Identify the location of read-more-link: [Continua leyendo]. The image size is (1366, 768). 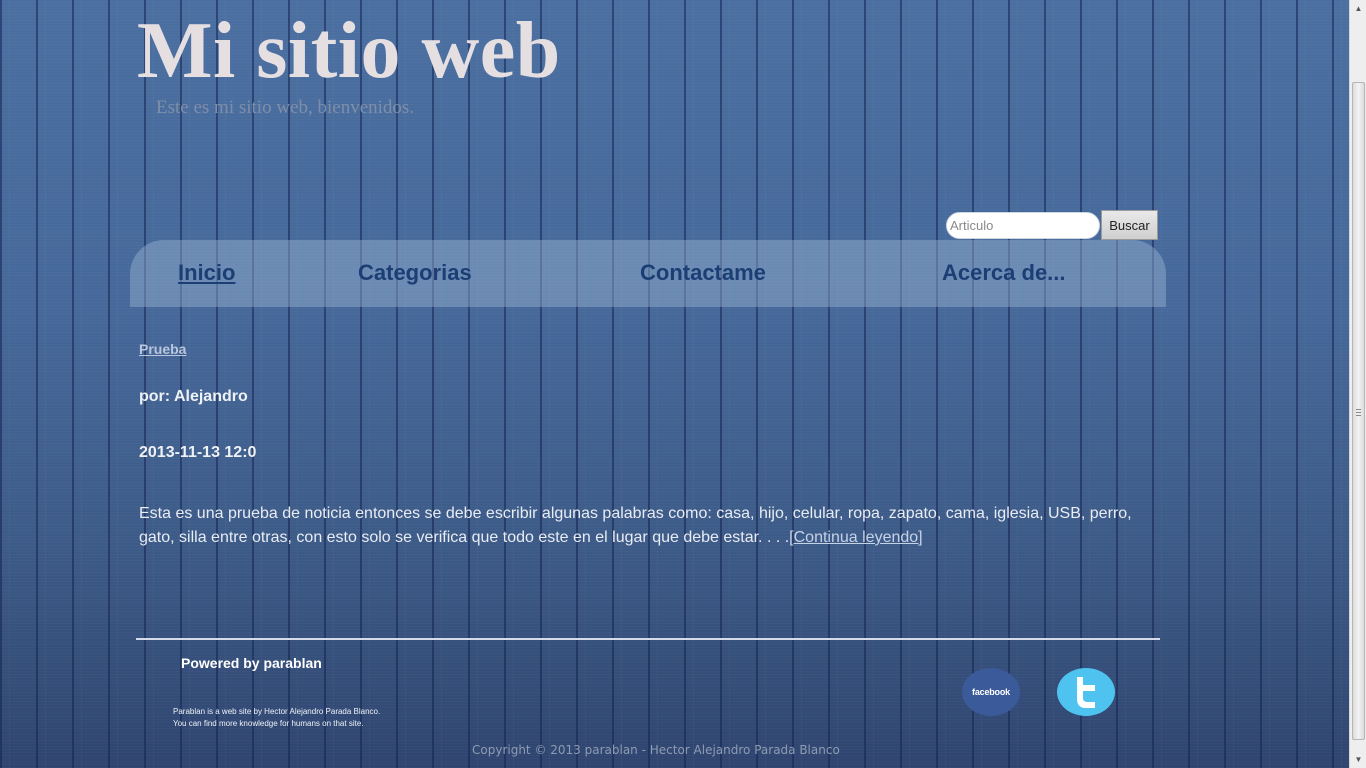
(855, 537).